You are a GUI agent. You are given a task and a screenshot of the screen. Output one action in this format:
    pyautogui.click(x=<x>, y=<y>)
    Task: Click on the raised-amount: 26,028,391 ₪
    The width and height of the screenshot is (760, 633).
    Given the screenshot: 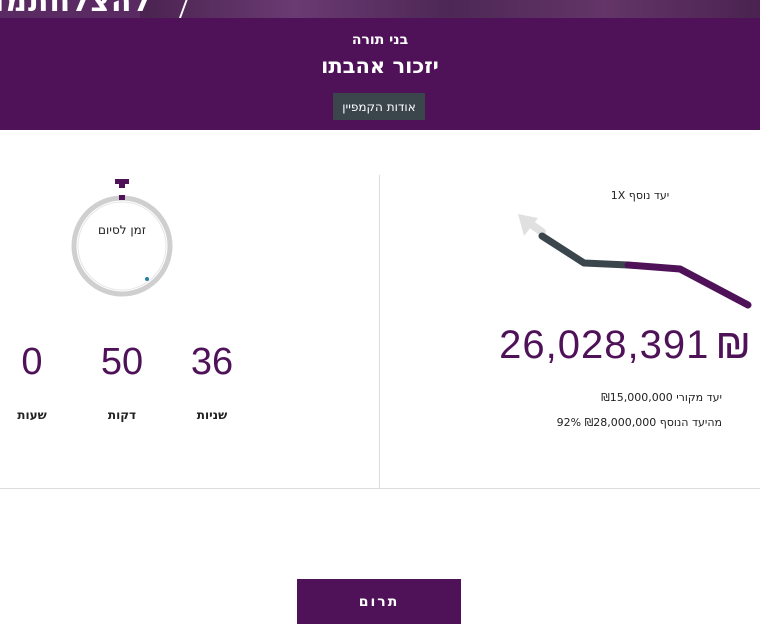 What is the action you would take?
    pyautogui.click(x=566, y=344)
    